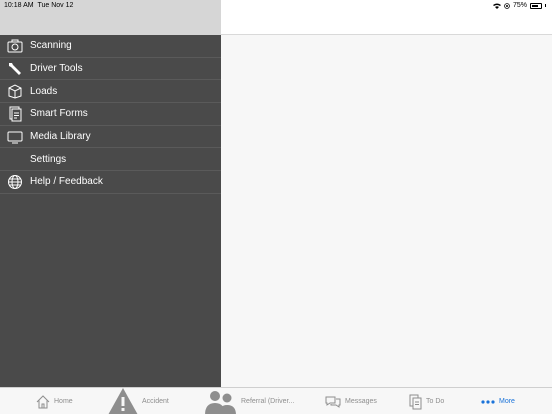 Image resolution: width=552 pixels, height=414 pixels. What do you see at coordinates (415, 401) in the screenshot?
I see `todo-icon` at bounding box center [415, 401].